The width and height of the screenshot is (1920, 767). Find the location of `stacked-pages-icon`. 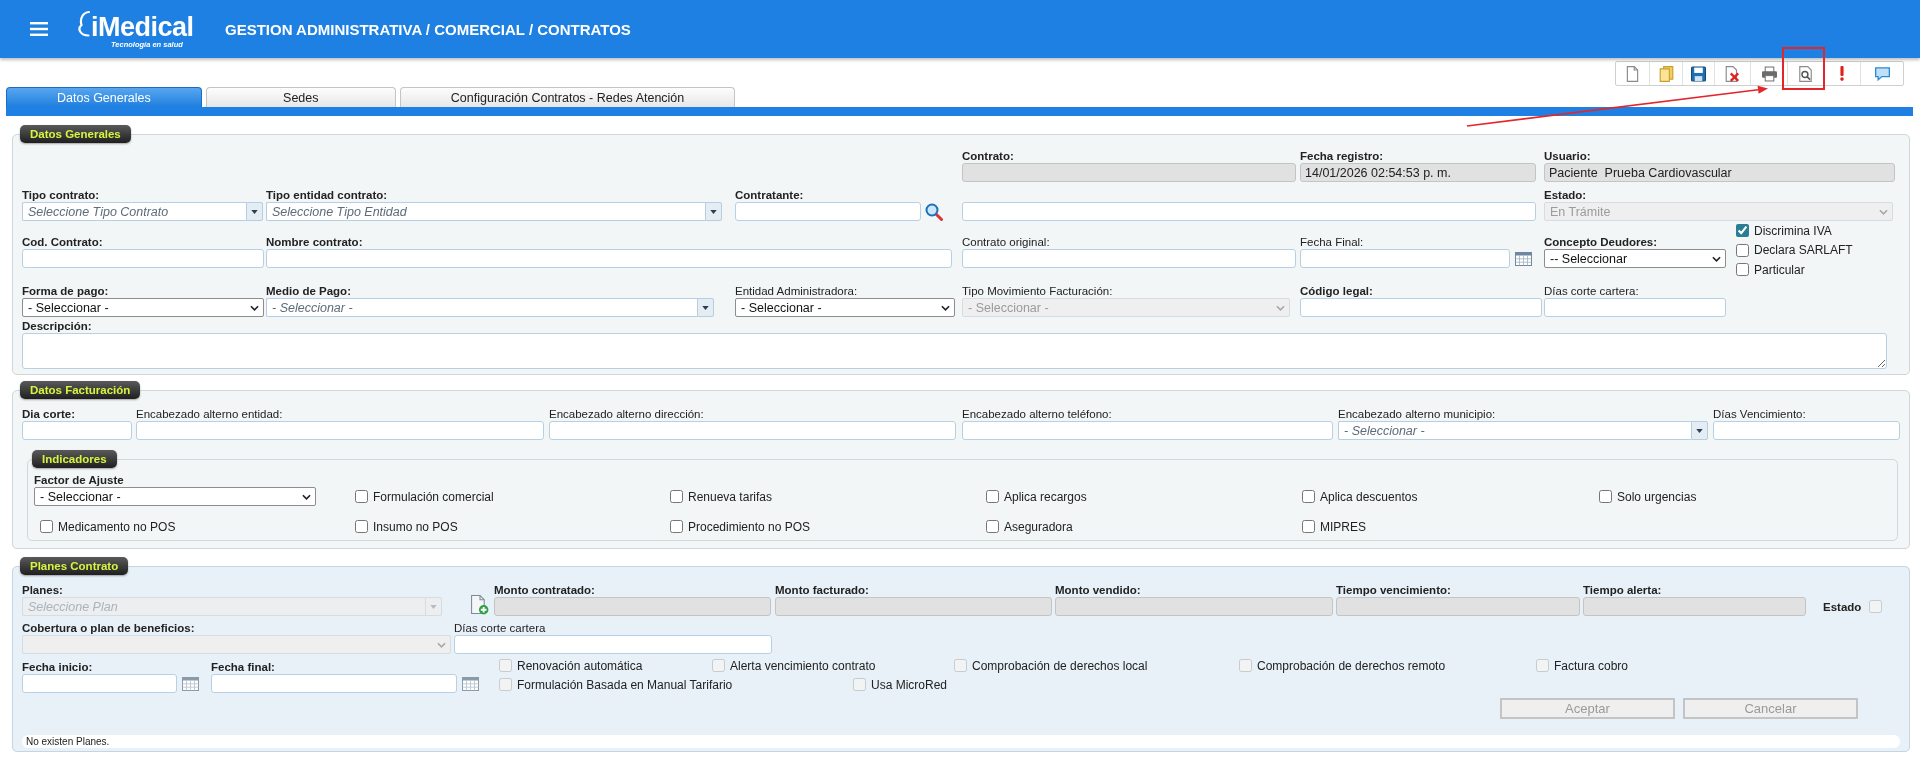

stacked-pages-icon is located at coordinates (1666, 73).